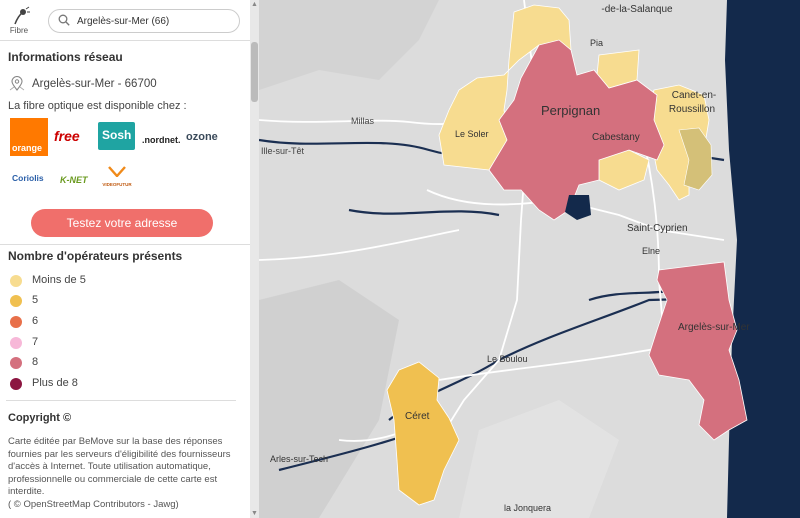 This screenshot has height=518, width=800. I want to click on city-label: Elne, so click(651, 251).